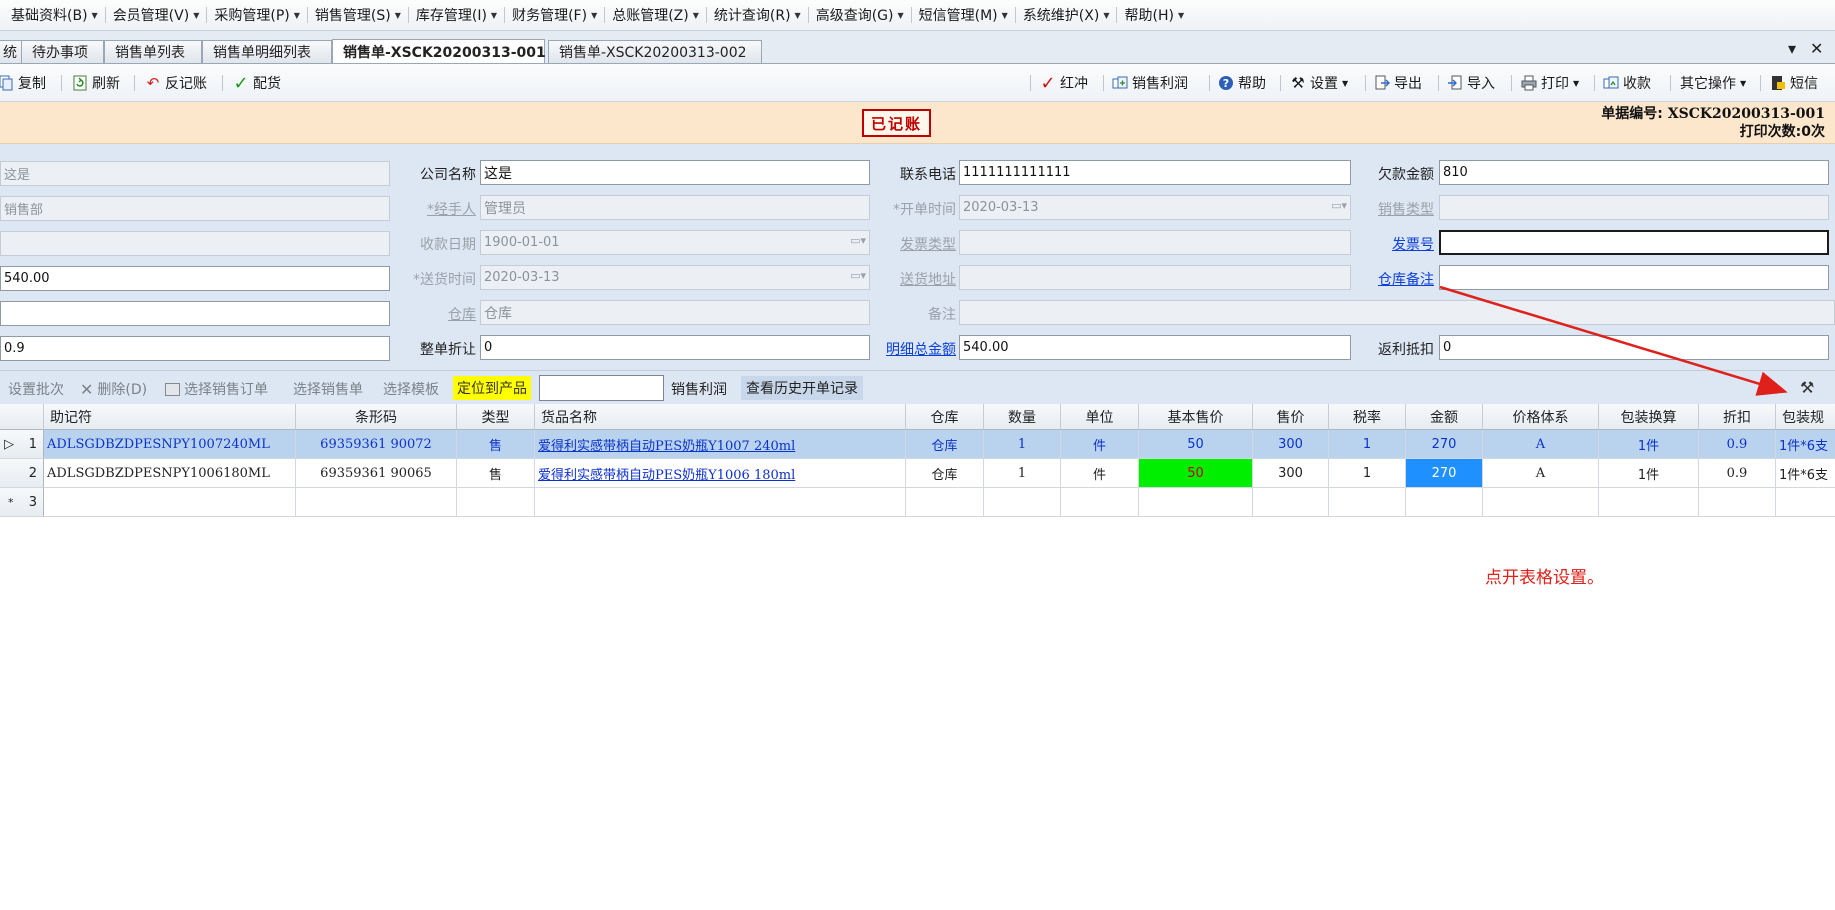 The width and height of the screenshot is (1835, 910). What do you see at coordinates (1367, 502) in the screenshot?
I see `cell-tax-rate` at bounding box center [1367, 502].